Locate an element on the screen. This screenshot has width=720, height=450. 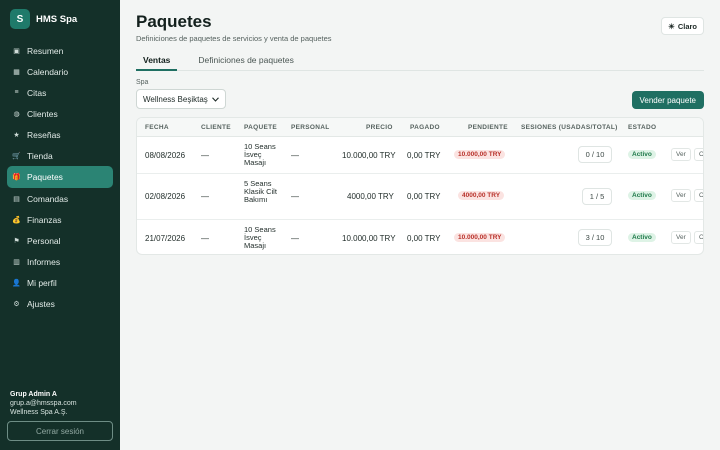
spa-select: Wellness Beşiktaş is located at coordinates (181, 99).